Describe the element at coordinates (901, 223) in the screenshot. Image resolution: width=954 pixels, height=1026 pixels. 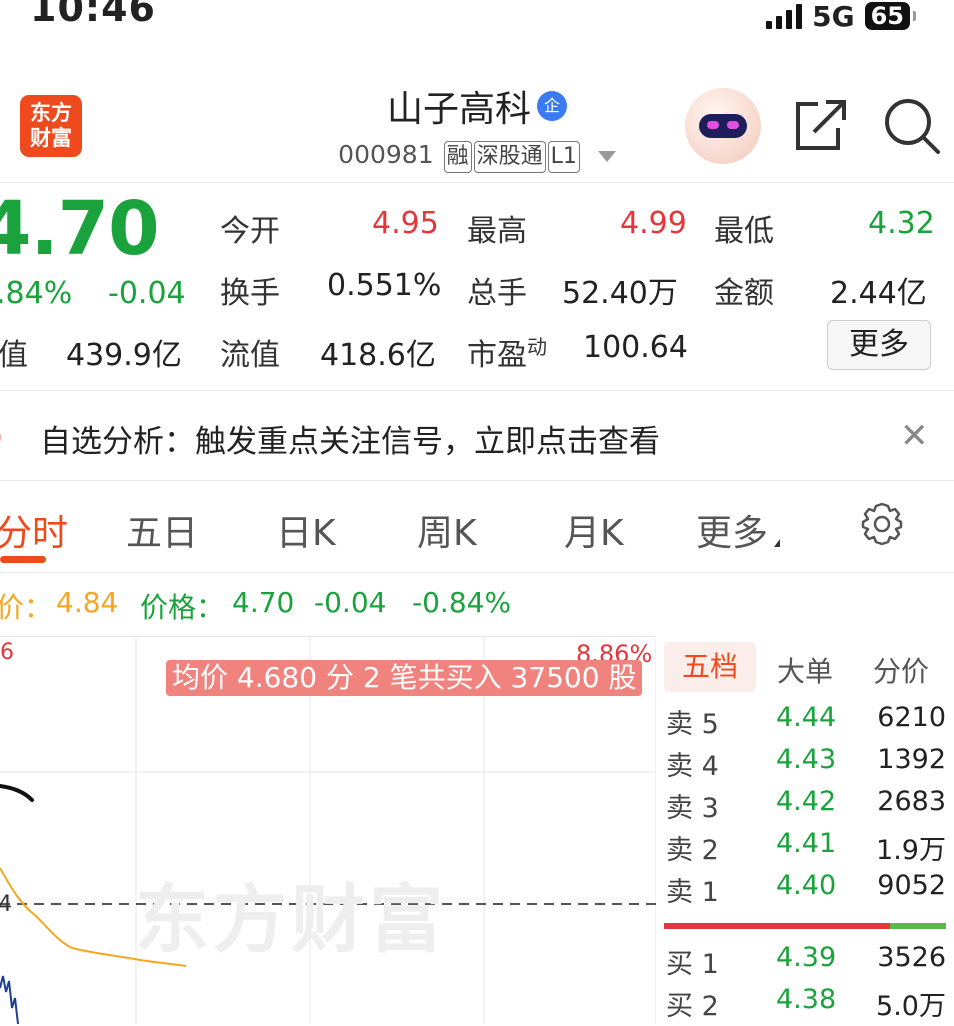
I see `low-value: 4.32` at that location.